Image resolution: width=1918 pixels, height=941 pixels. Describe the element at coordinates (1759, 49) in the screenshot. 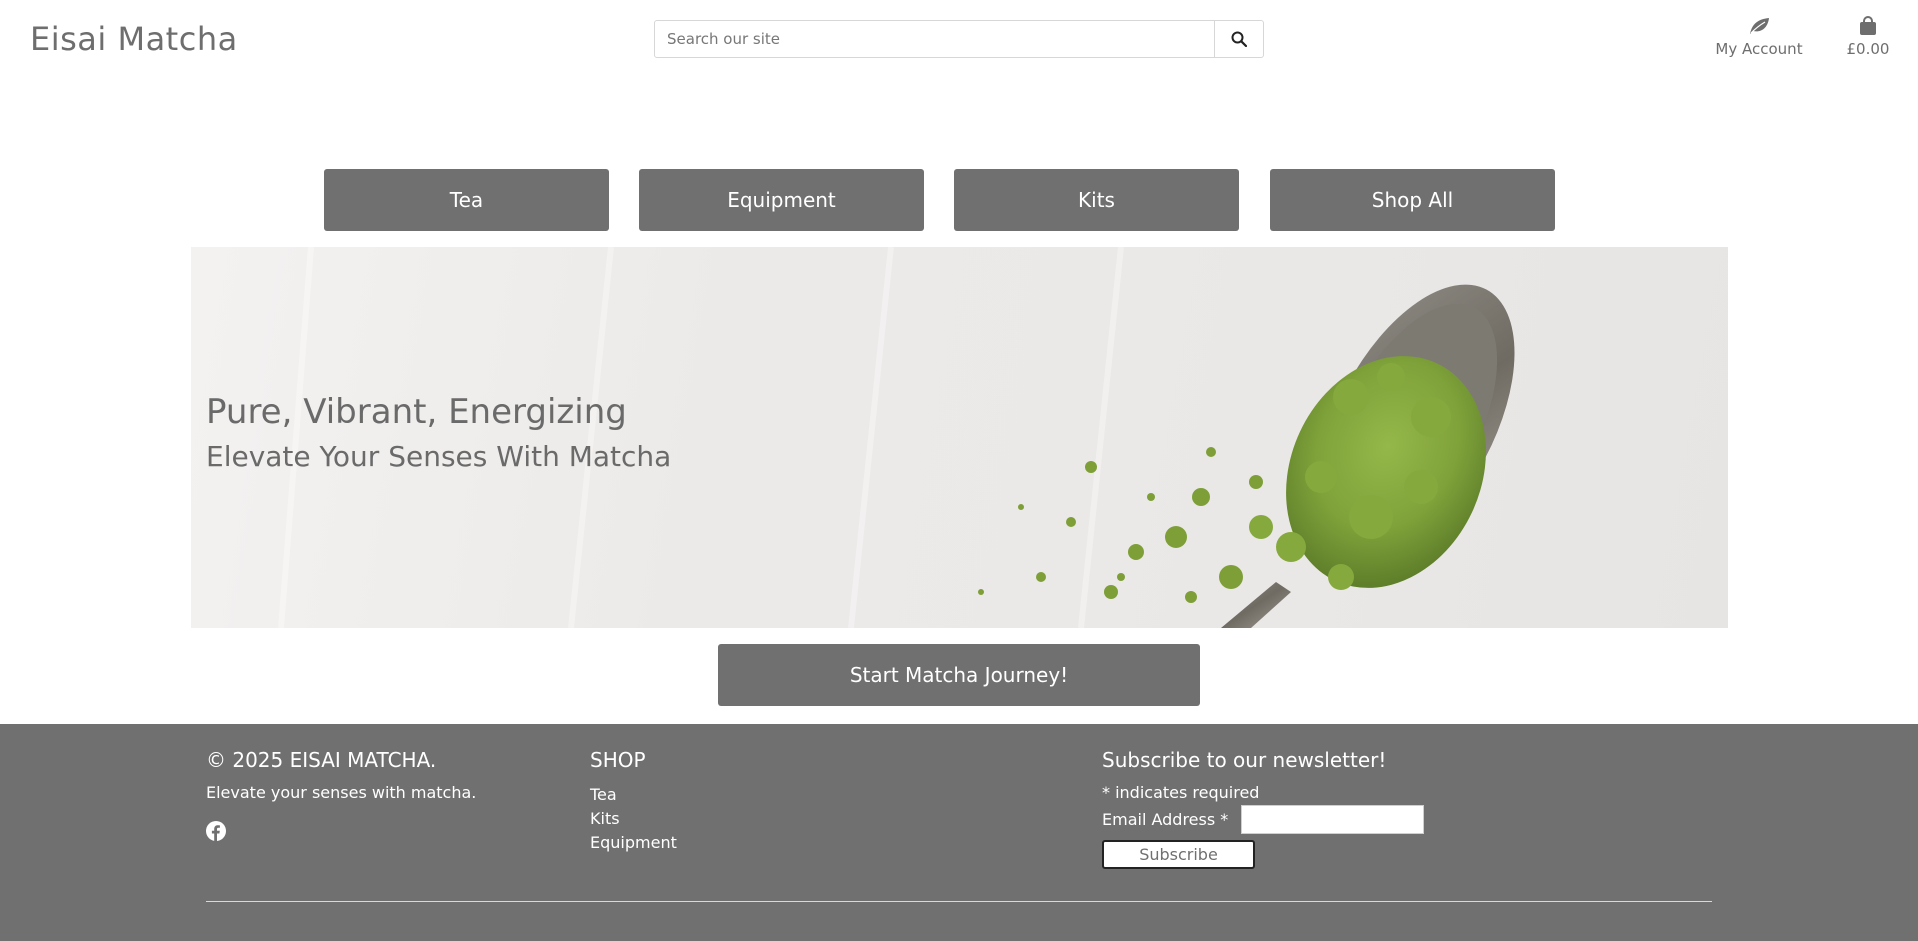

I see `my-account-label: My Account` at that location.